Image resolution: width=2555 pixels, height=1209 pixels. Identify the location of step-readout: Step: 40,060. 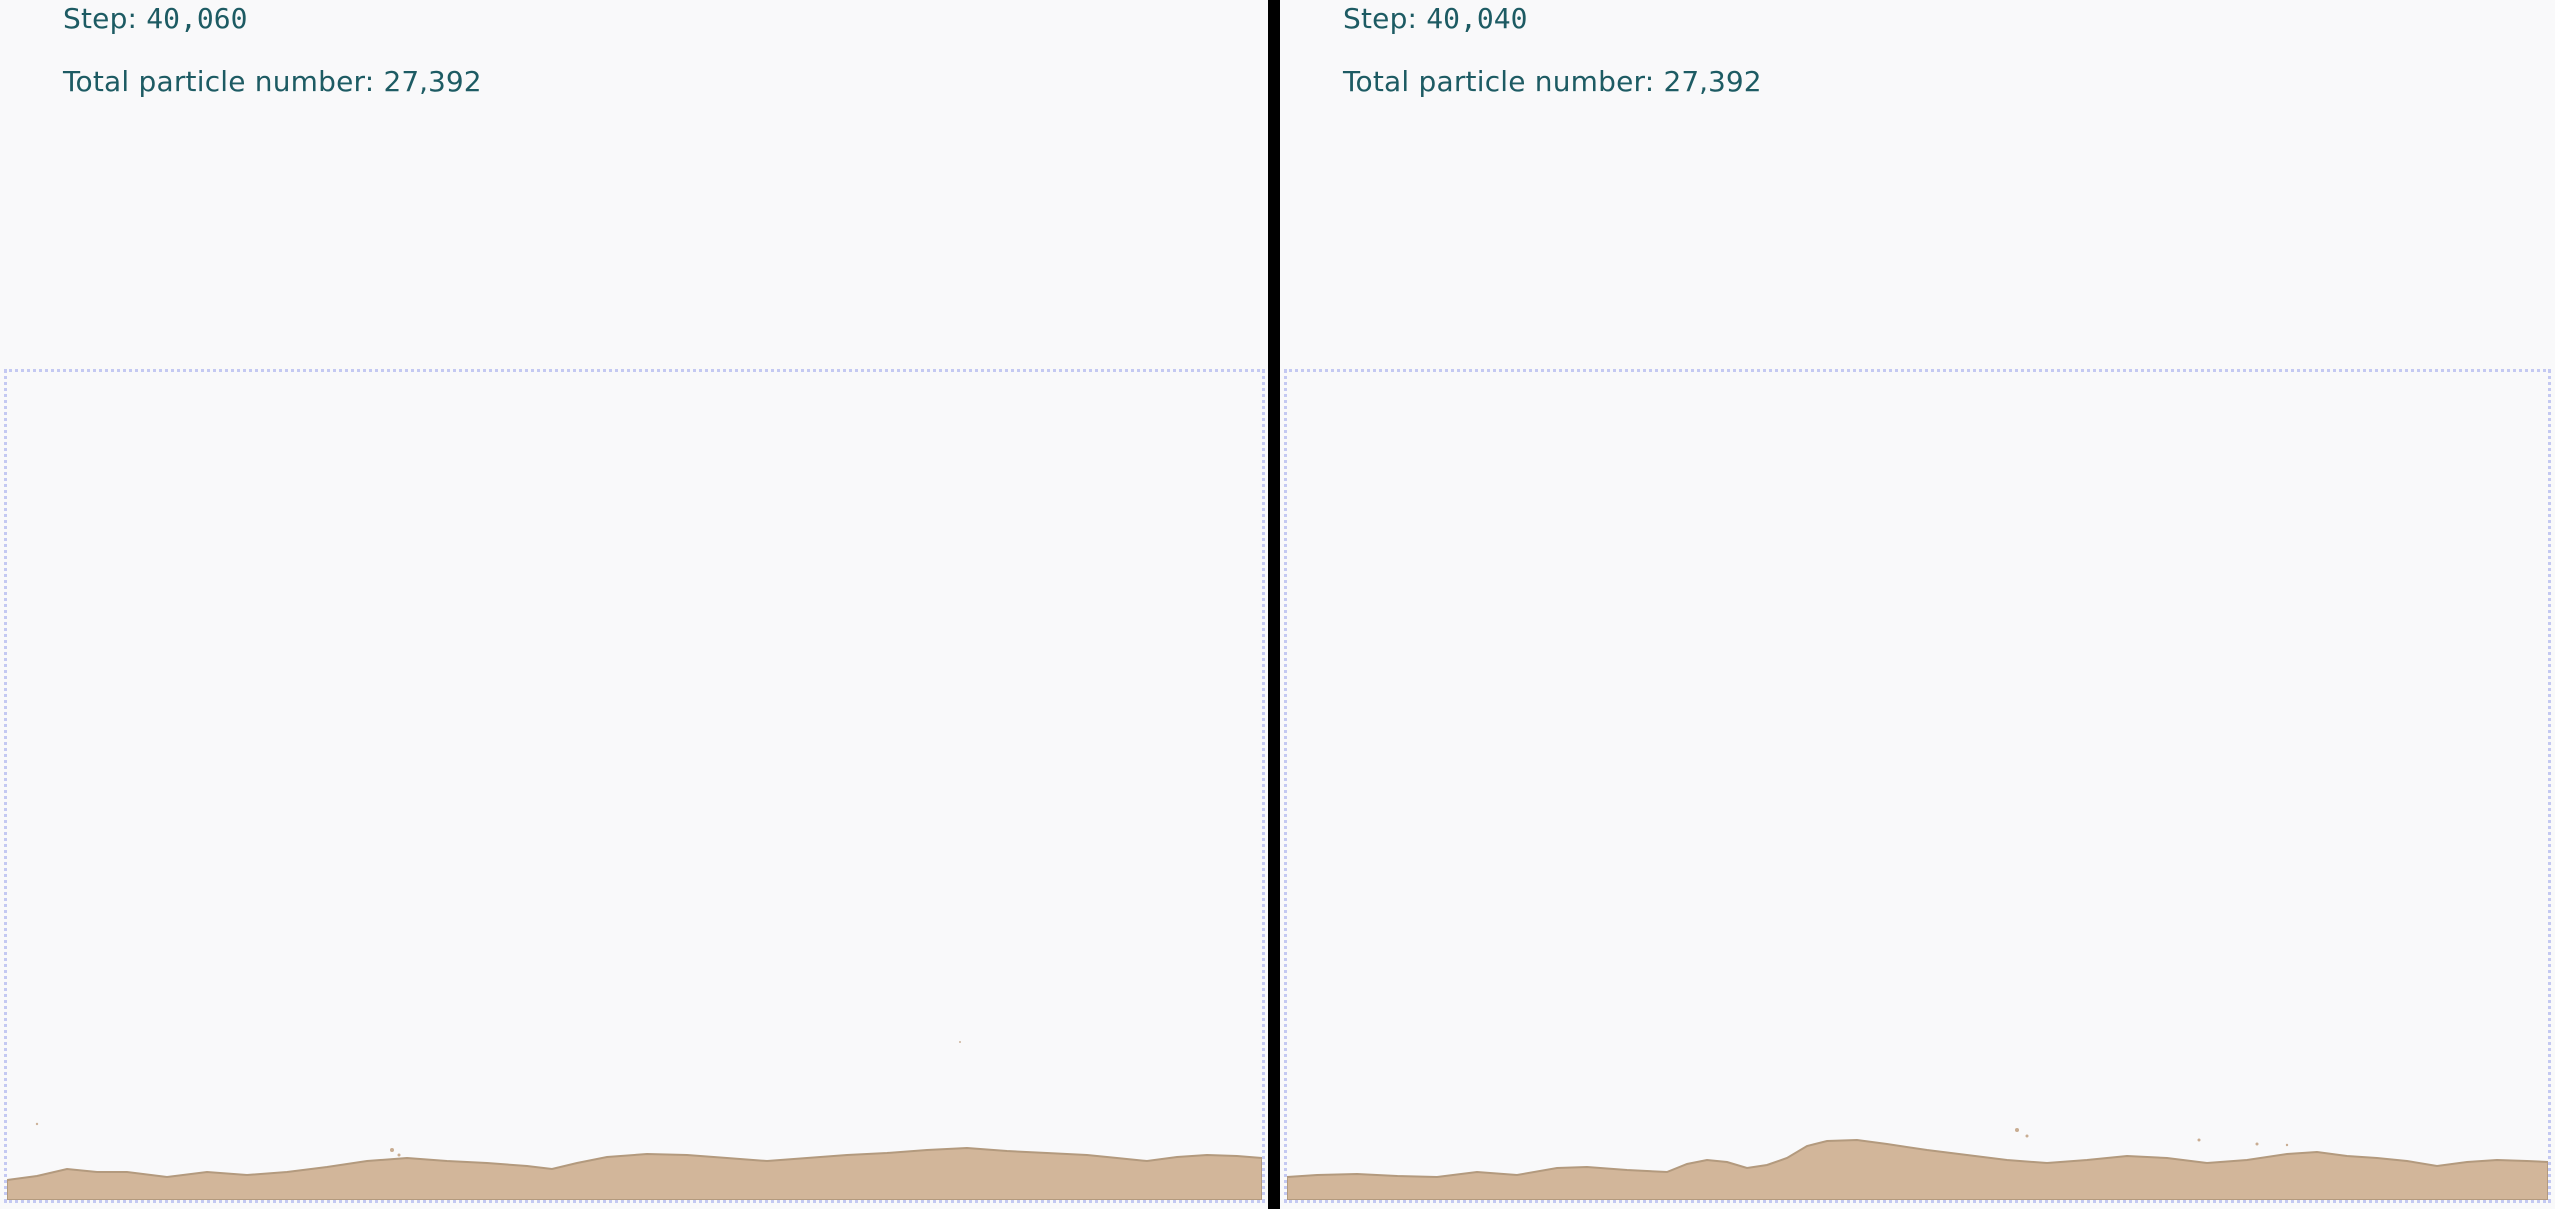
(155, 19).